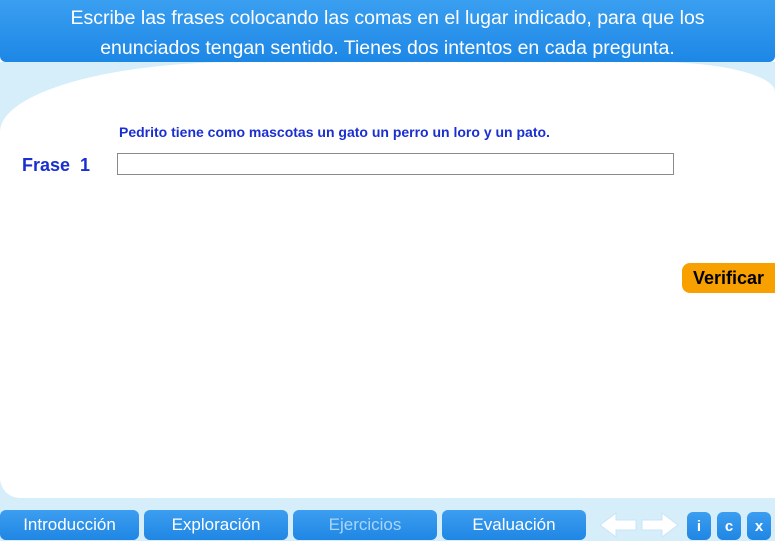  I want to click on tab-introduccion: Introducción, so click(69, 525).